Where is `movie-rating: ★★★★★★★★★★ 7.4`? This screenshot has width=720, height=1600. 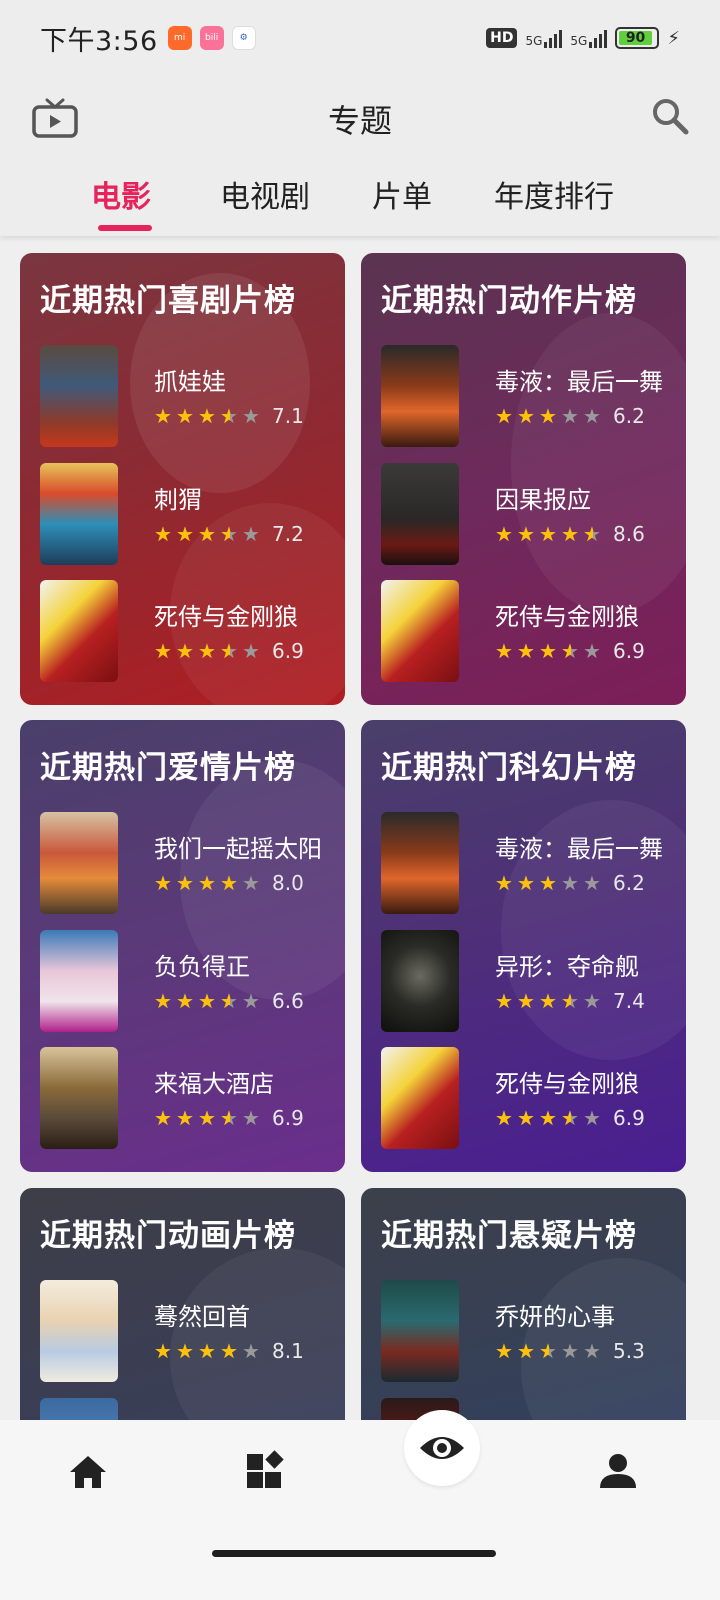 movie-rating: ★★★★★★★★★★ 7.4 is located at coordinates (570, 1001).